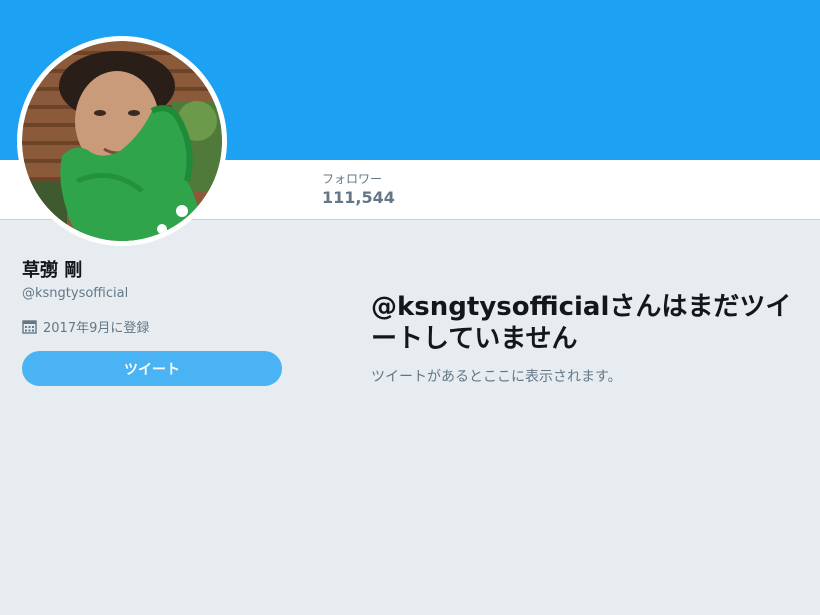 This screenshot has height=615, width=820. What do you see at coordinates (96, 328) in the screenshot?
I see `join-date-text: 2017年9月に登録` at bounding box center [96, 328].